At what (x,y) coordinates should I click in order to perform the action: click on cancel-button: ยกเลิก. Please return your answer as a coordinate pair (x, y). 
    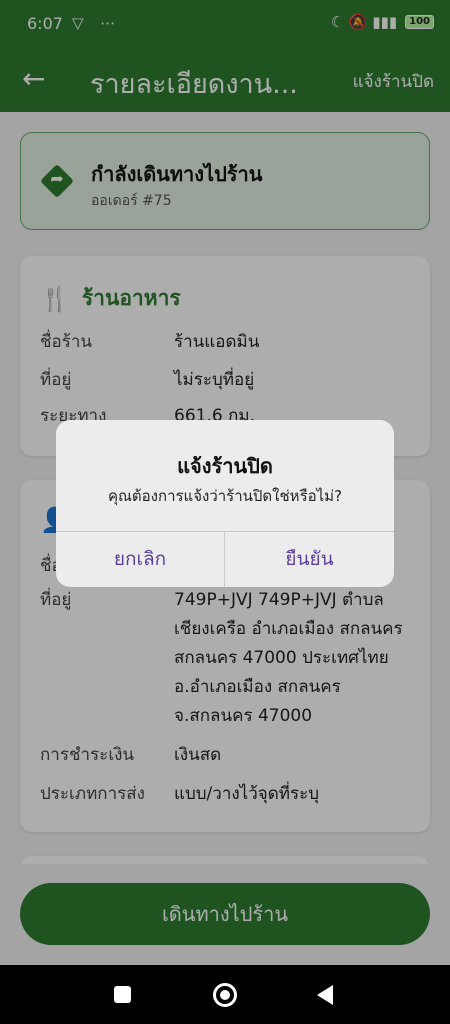
    Looking at the image, I should click on (140, 559).